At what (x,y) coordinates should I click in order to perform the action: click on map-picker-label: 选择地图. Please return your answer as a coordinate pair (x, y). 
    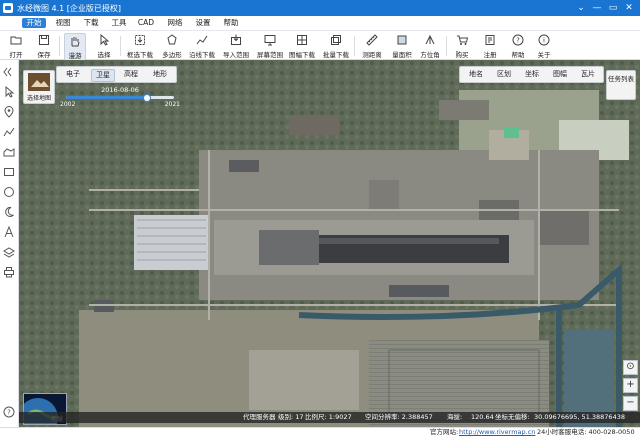
    Looking at the image, I should click on (38, 98).